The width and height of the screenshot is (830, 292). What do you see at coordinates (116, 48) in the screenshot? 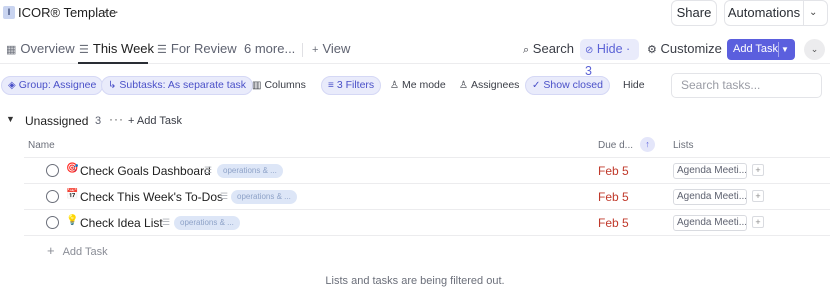
I see `tab-this-week: ☰ This Week` at bounding box center [116, 48].